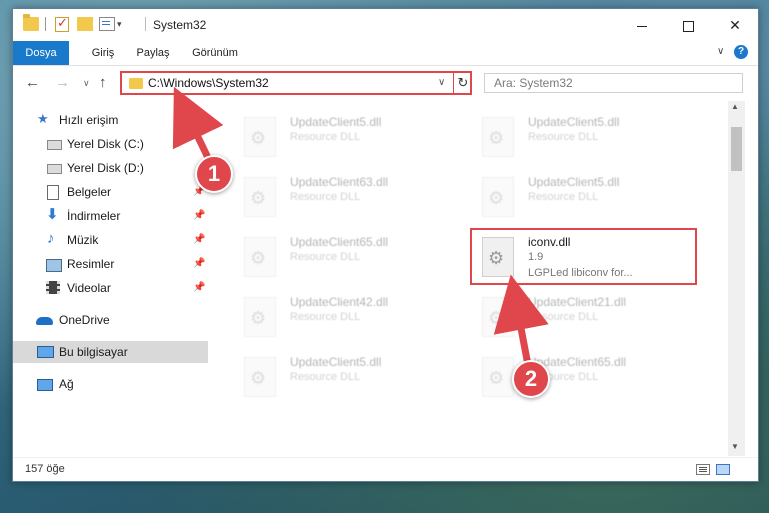 This screenshot has height=513, width=769. I want to click on documents-icon, so click(53, 192).